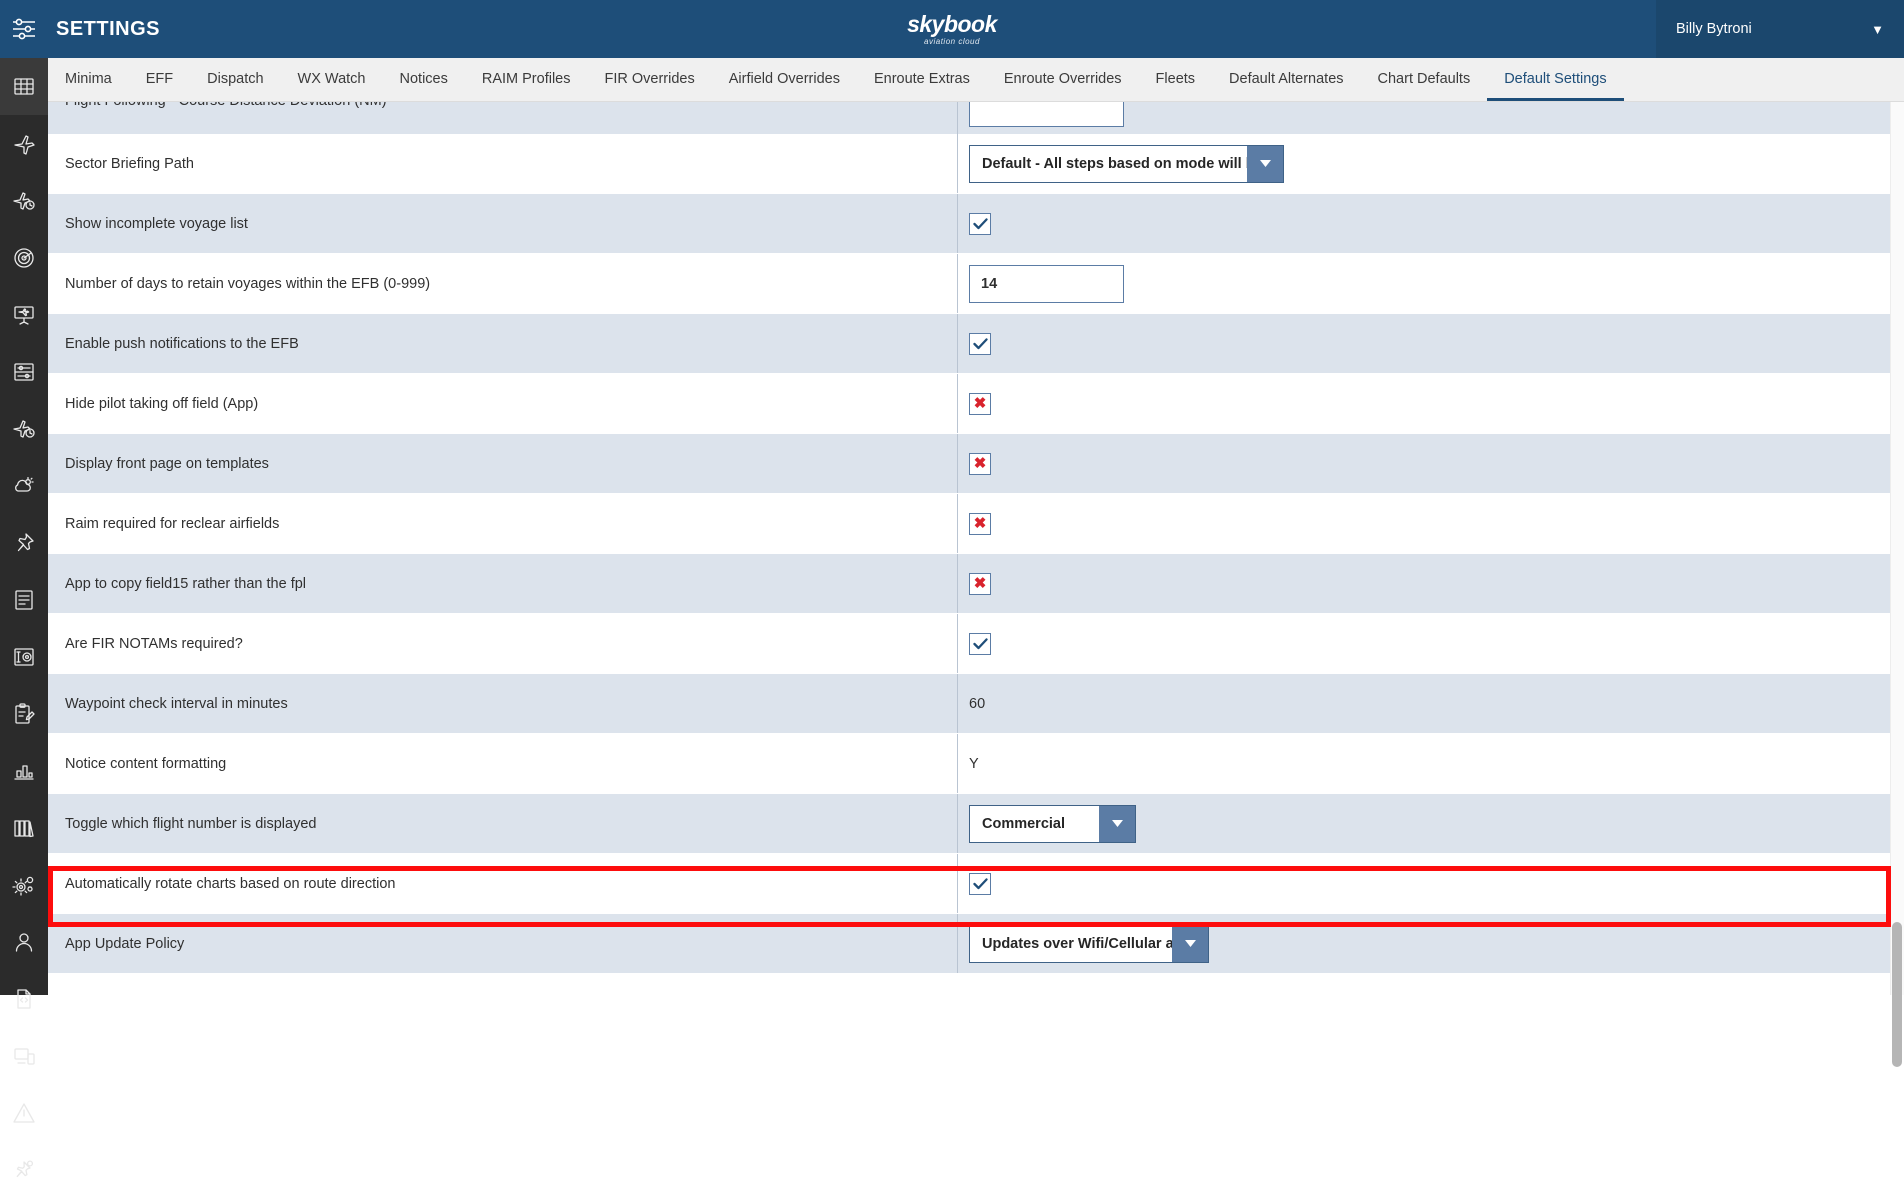  I want to click on tab-chart-defaults: Chart Defaults, so click(1424, 79).